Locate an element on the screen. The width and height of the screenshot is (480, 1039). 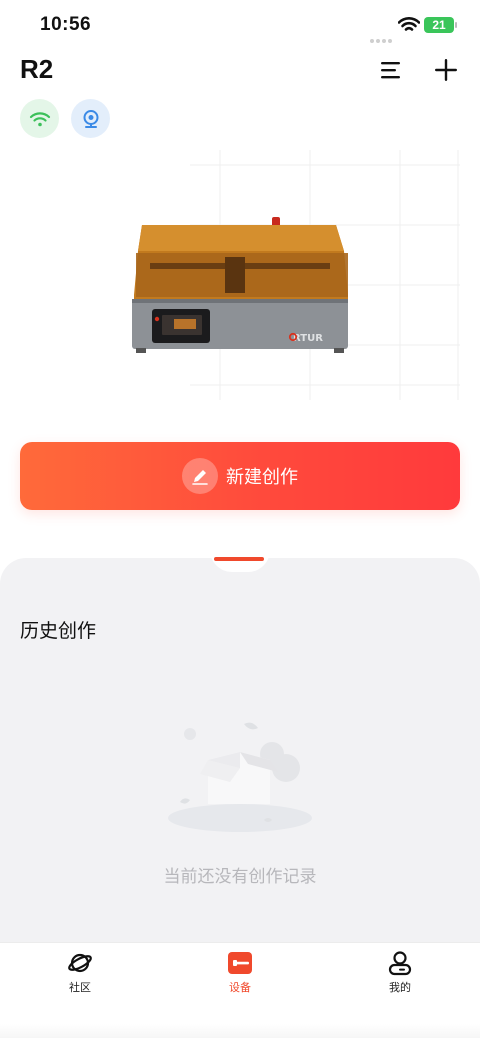
add-device-button is located at coordinates (446, 70).